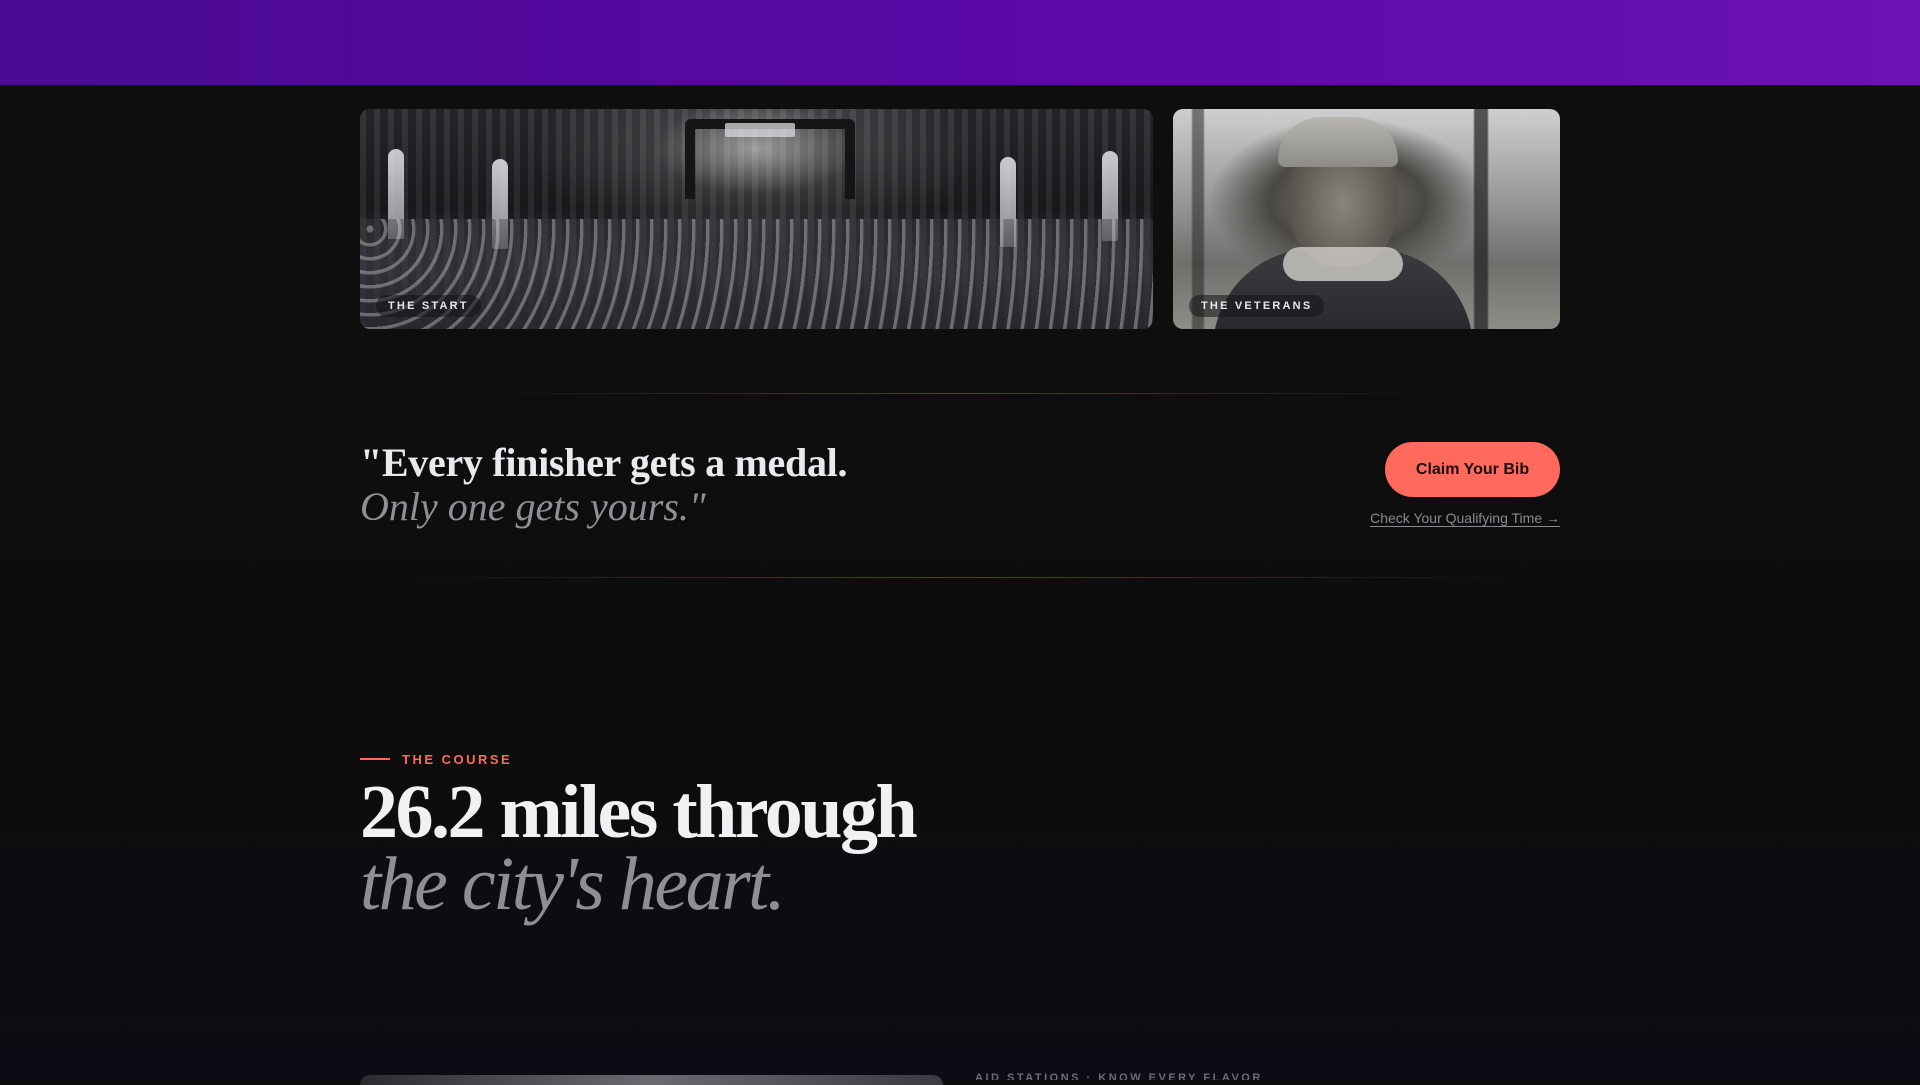 This screenshot has width=1920, height=1085. Describe the element at coordinates (573, 884) in the screenshot. I see `course-heading-line-2: the city's heart.` at that location.